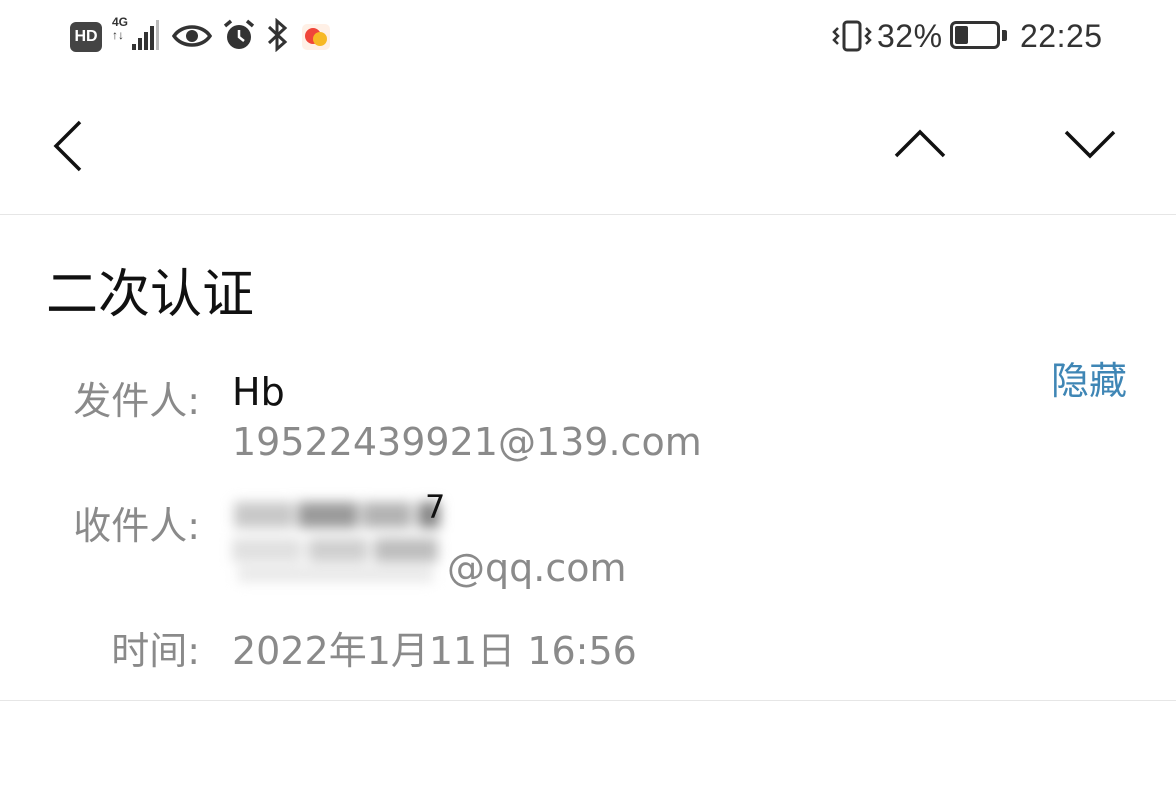 The image size is (1176, 795). Describe the element at coordinates (979, 36) in the screenshot. I see `battery-icon` at that location.